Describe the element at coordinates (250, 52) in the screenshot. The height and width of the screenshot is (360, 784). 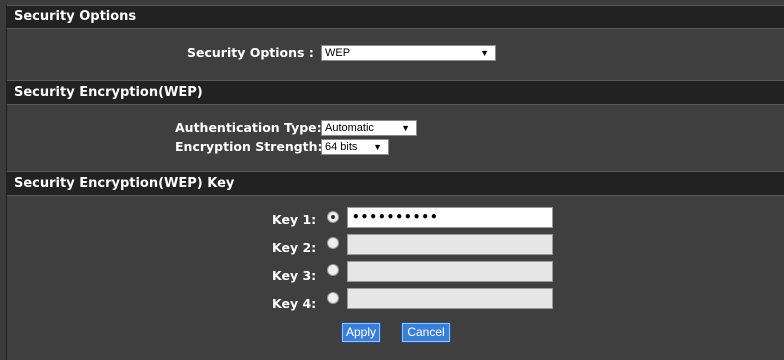
I see `security-options-label: Security Options :` at that location.